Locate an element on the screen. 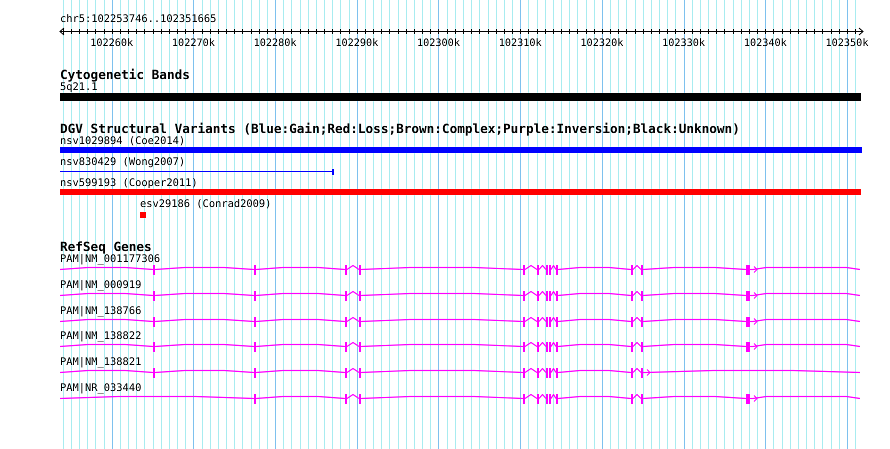 This screenshot has height=449, width=890. feature-label: nsv599193 (Cooper2011) is located at coordinates (129, 183).